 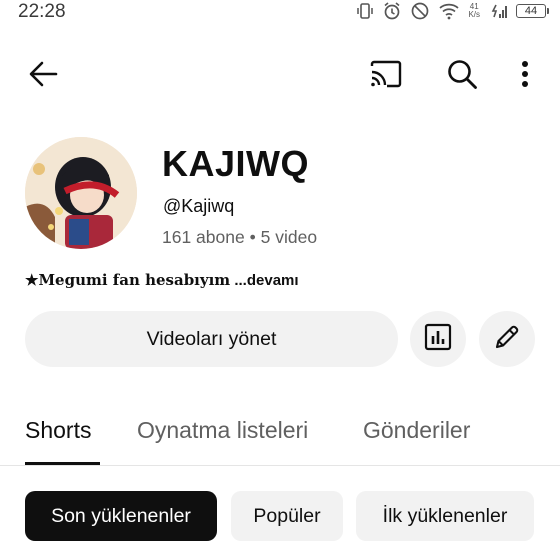 I want to click on more-options-button, so click(x=525, y=76).